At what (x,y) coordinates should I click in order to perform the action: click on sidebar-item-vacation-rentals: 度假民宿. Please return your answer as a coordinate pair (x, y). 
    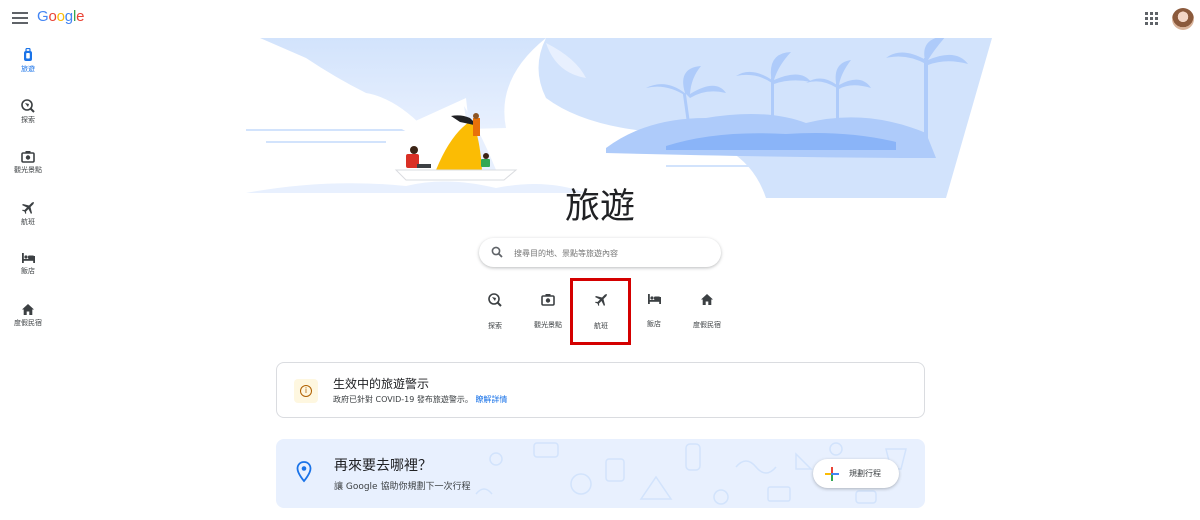
    Looking at the image, I should click on (28, 319).